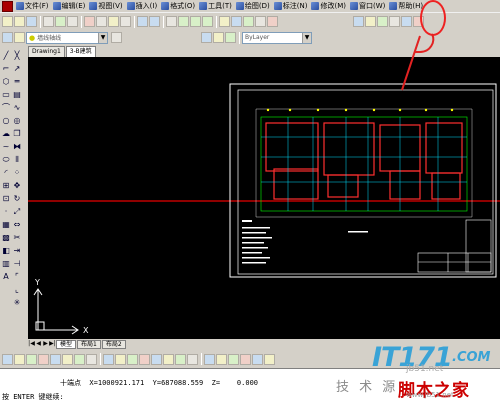 Image resolution: width=500 pixels, height=401 pixels. What do you see at coordinates (171, 21) in the screenshot?
I see `pan-icon` at bounding box center [171, 21].